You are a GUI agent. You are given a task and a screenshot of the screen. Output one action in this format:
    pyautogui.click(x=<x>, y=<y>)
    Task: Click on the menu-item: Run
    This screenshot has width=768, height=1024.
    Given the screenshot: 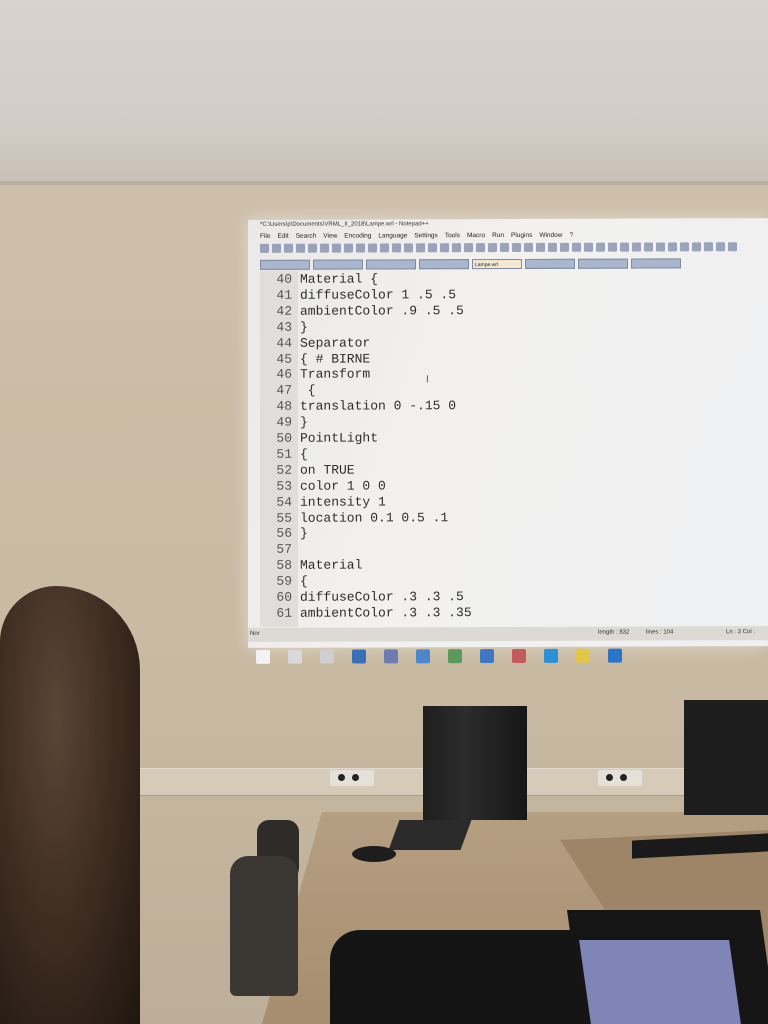 What is the action you would take?
    pyautogui.click(x=498, y=235)
    